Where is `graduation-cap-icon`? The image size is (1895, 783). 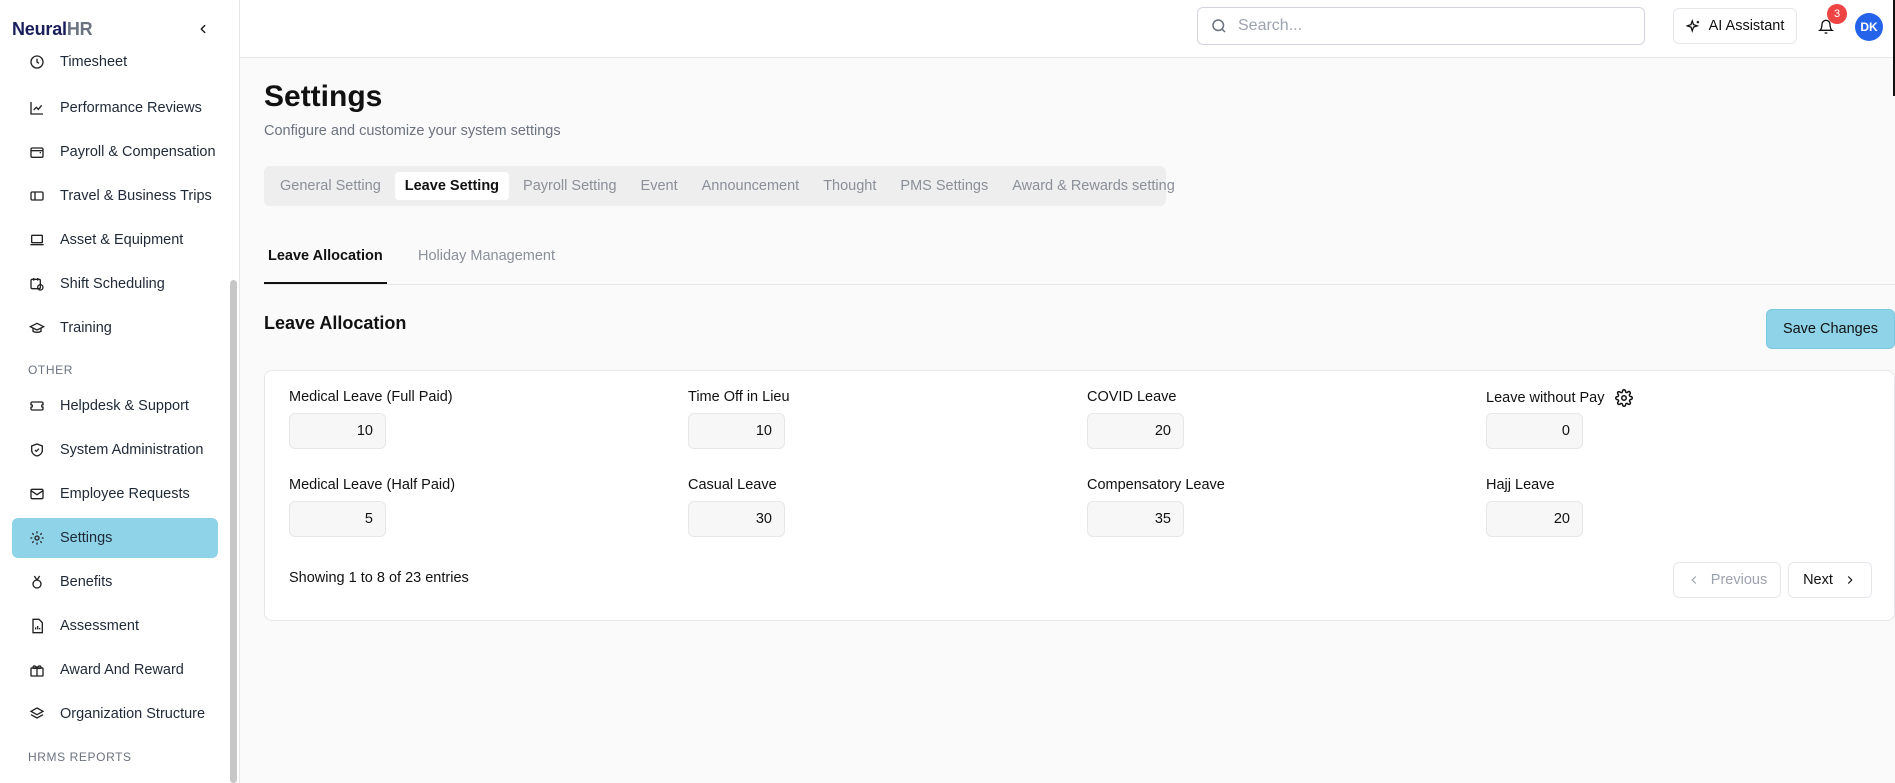
graduation-cap-icon is located at coordinates (37, 328).